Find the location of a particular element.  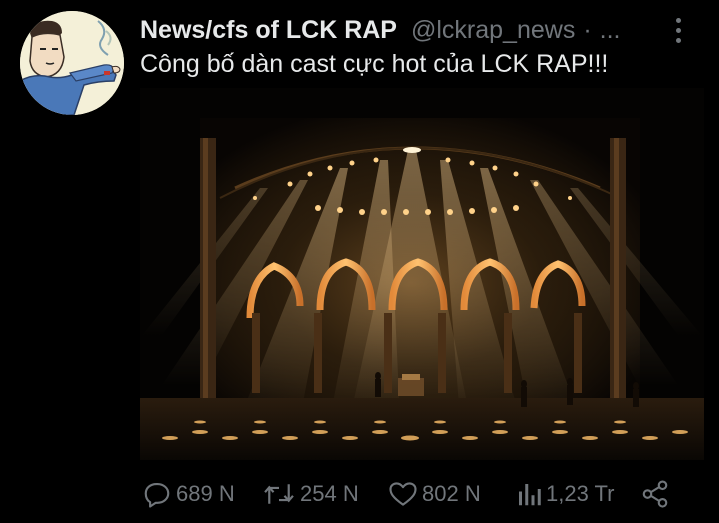

reply-icon is located at coordinates (157, 495).